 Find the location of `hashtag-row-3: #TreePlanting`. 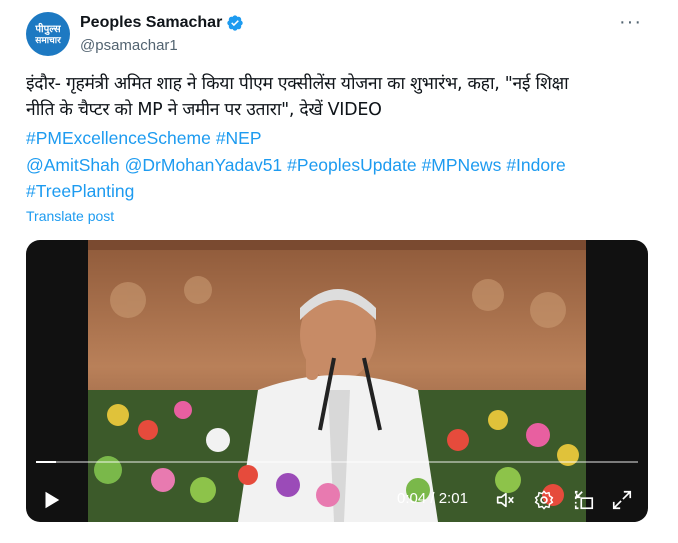

hashtag-row-3: #TreePlanting is located at coordinates (341, 191).